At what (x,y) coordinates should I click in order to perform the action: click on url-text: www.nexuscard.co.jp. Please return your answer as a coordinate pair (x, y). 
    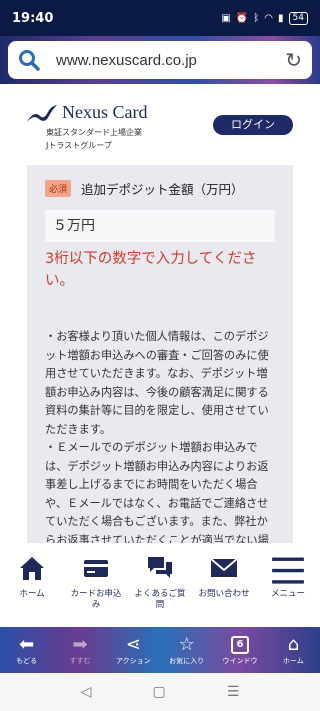
    Looking at the image, I should click on (170, 60).